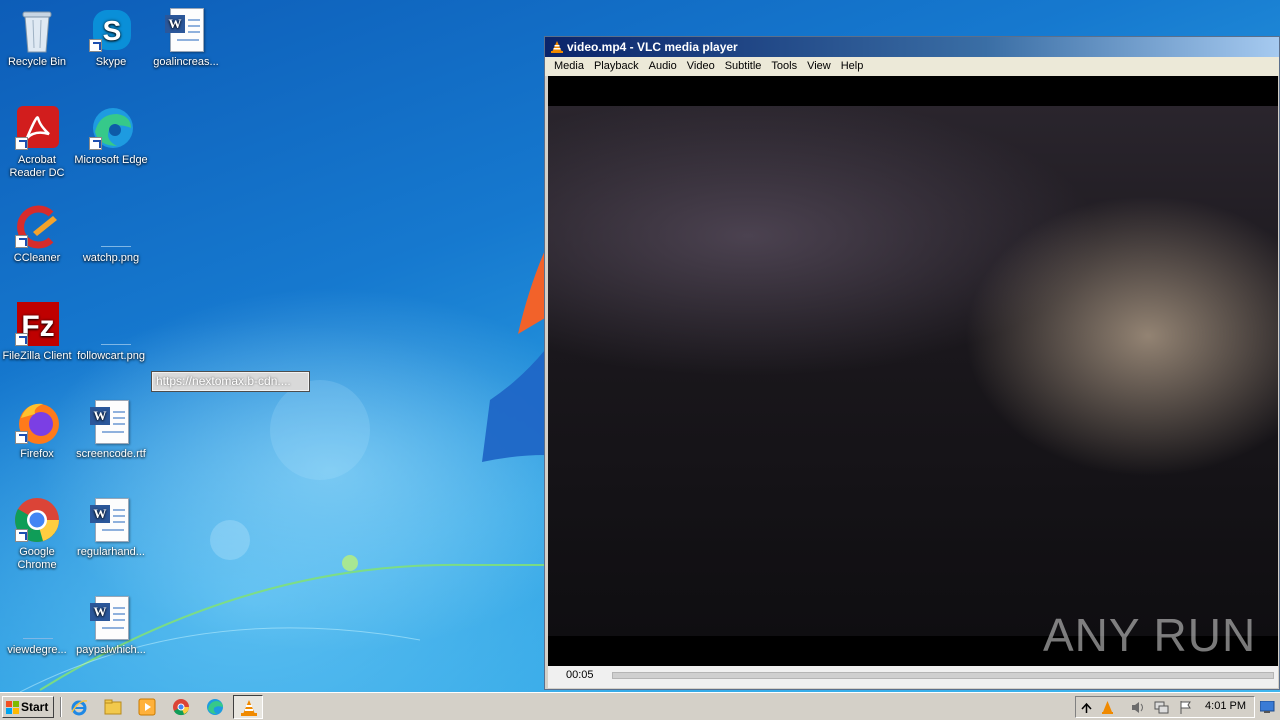 The height and width of the screenshot is (720, 1280). Describe the element at coordinates (37, 422) in the screenshot. I see `firefox-icon` at that location.